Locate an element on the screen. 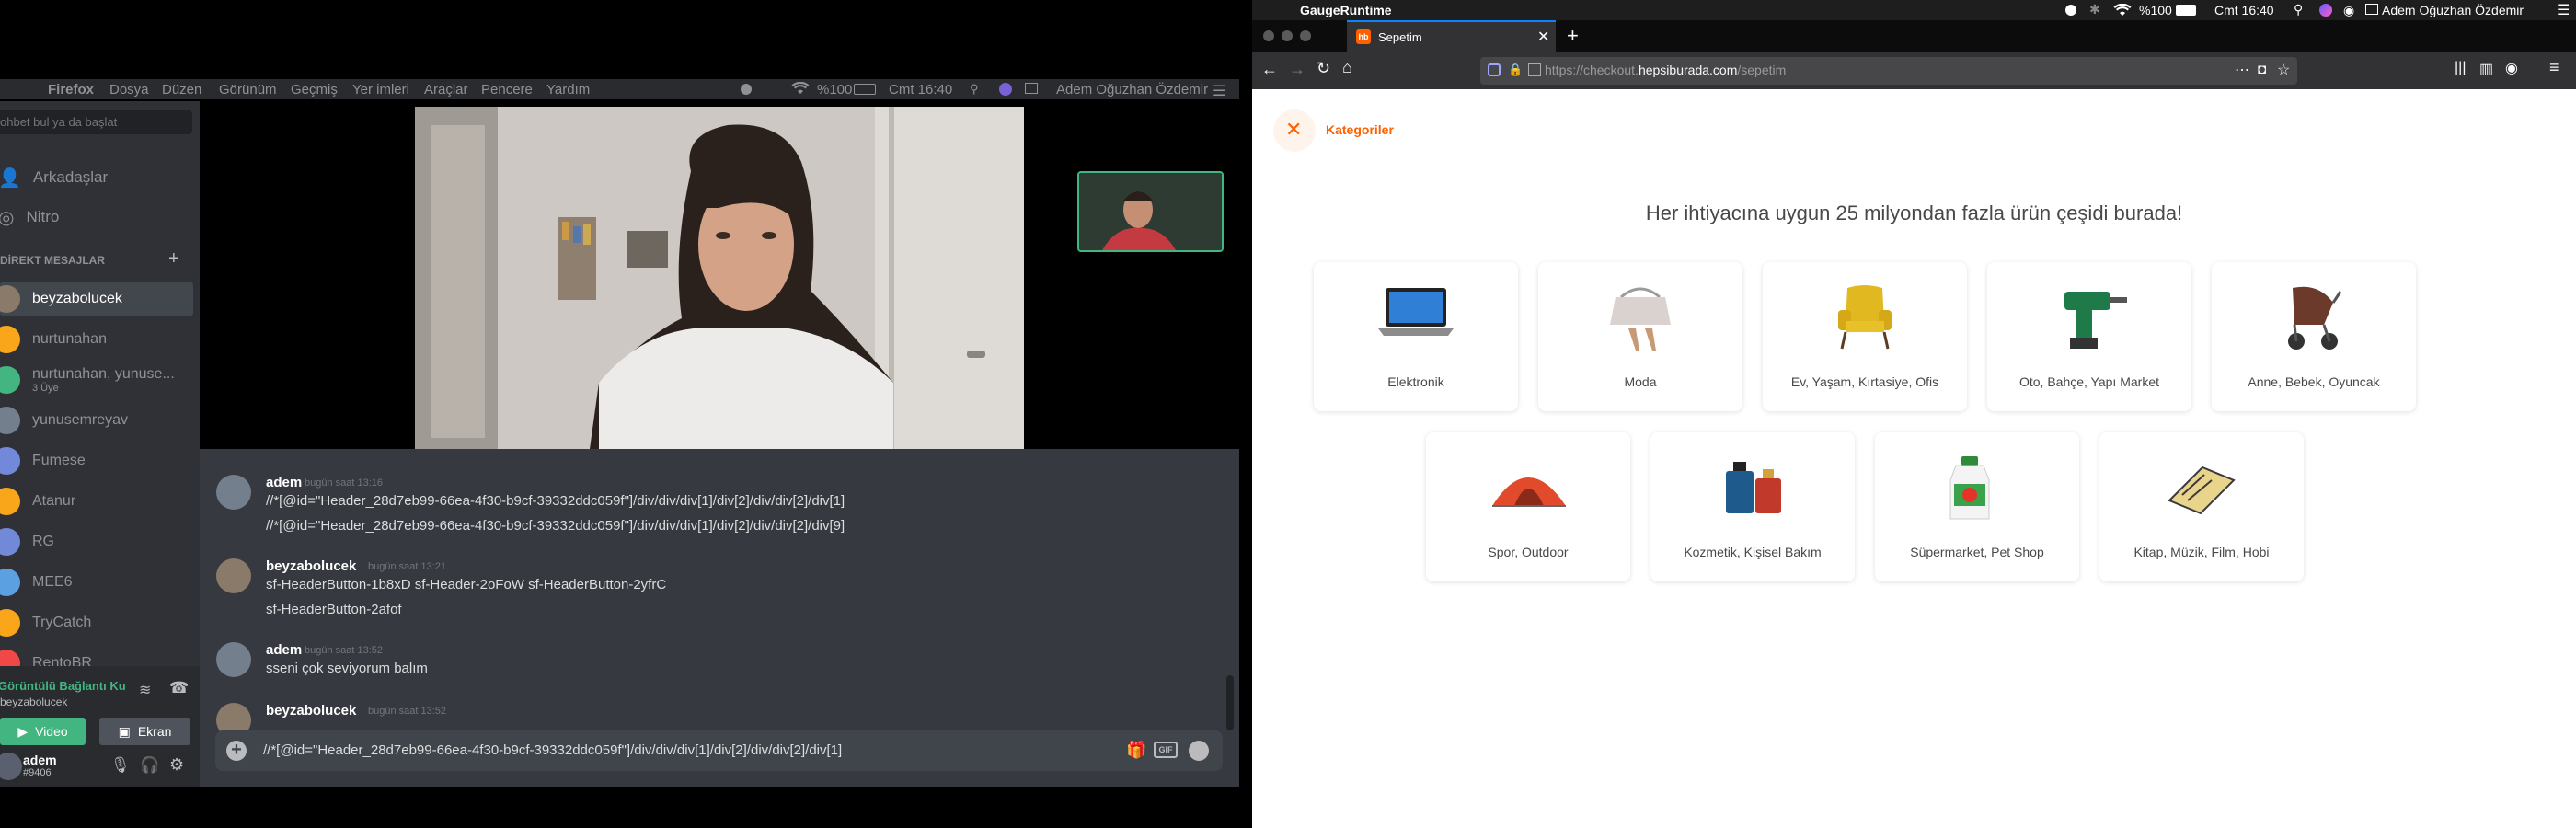  category-card: Oto, Bahçe, Yapı Market is located at coordinates (2089, 336).